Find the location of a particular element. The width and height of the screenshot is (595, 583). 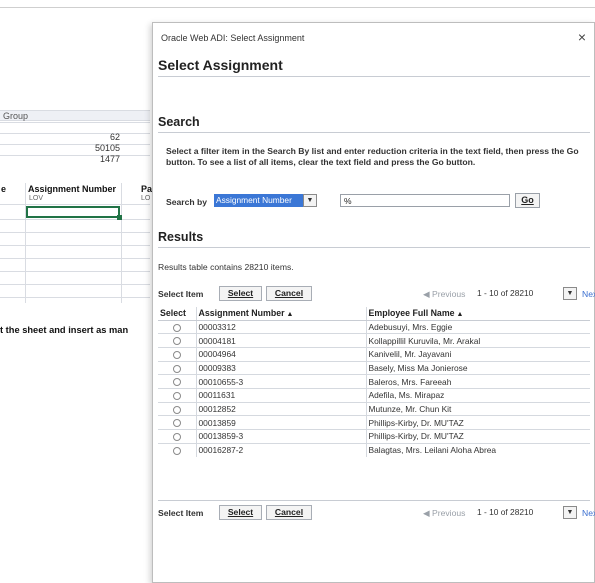

dialog-titlebar: Oracle Web ADI: Select Assignment × is located at coordinates (373, 38).